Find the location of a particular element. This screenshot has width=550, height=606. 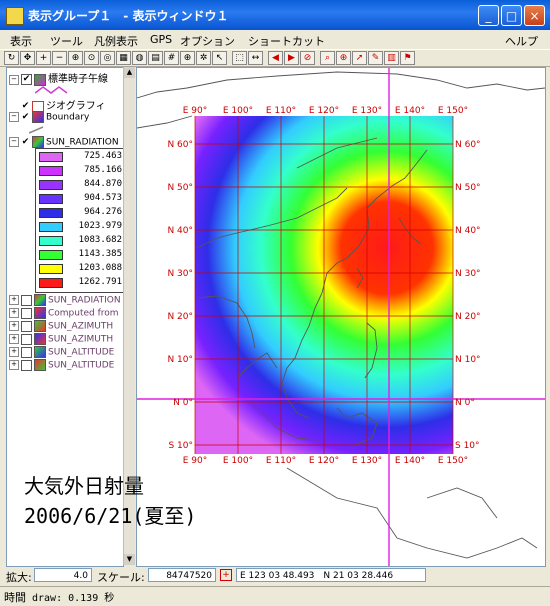

grid-label: N 60° is located at coordinates (468, 145).